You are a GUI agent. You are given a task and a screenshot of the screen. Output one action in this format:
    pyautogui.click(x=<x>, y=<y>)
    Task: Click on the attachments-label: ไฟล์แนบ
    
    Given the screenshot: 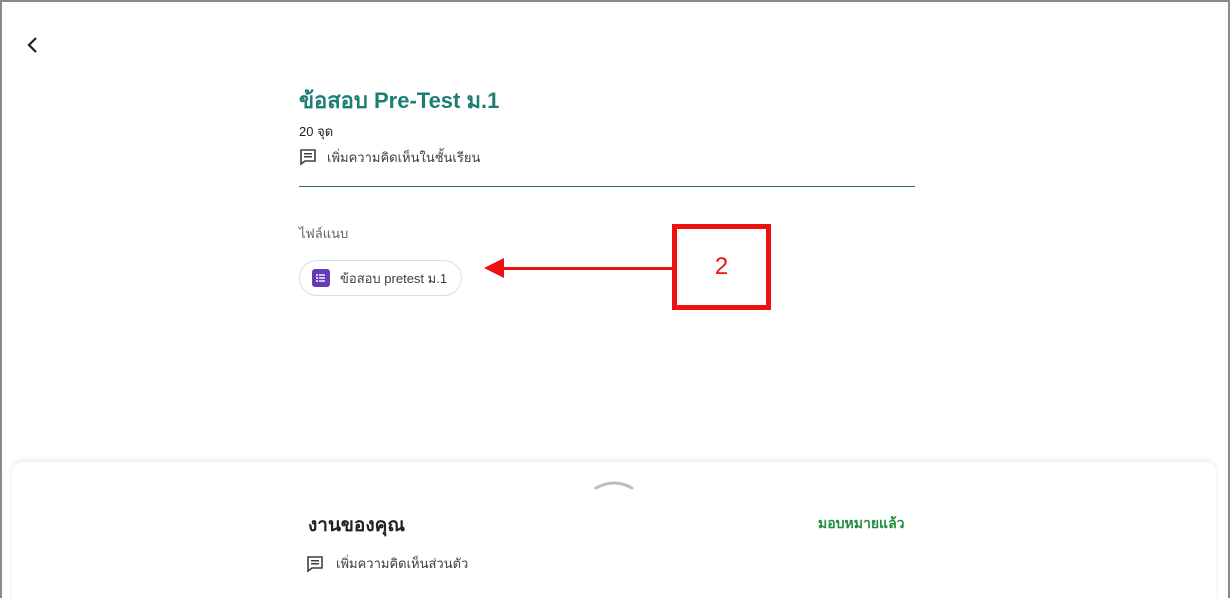 What is the action you would take?
    pyautogui.click(x=324, y=233)
    